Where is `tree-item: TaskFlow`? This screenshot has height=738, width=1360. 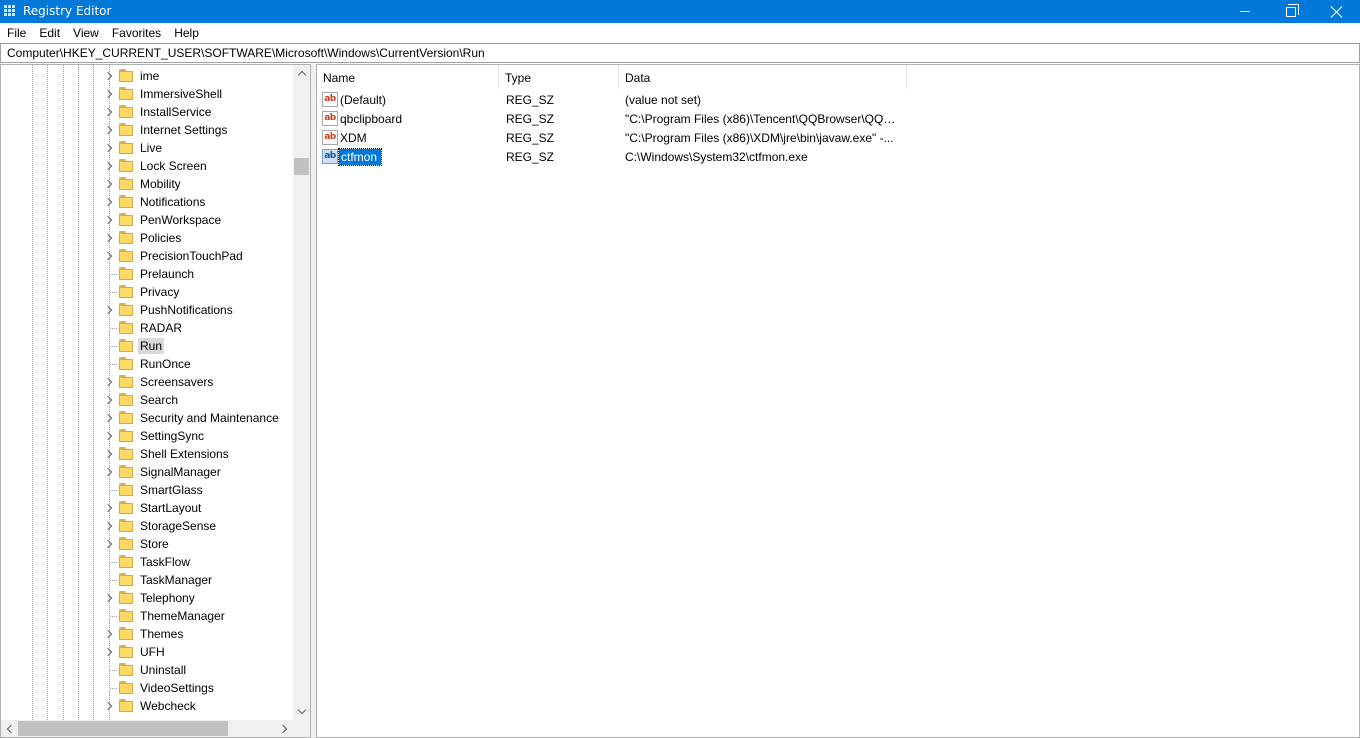 tree-item: TaskFlow is located at coordinates (147, 562).